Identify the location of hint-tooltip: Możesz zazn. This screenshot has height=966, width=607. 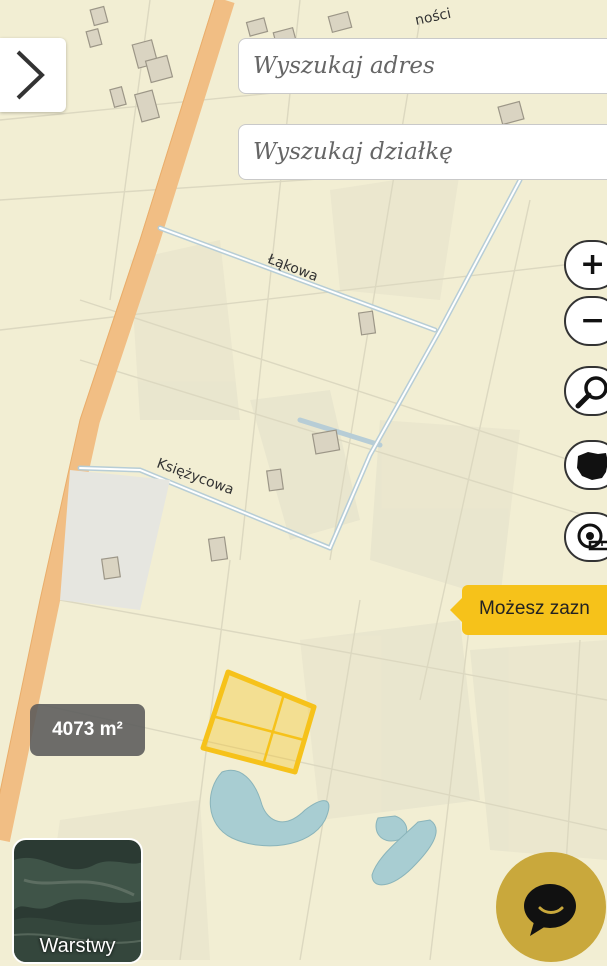
(528, 610).